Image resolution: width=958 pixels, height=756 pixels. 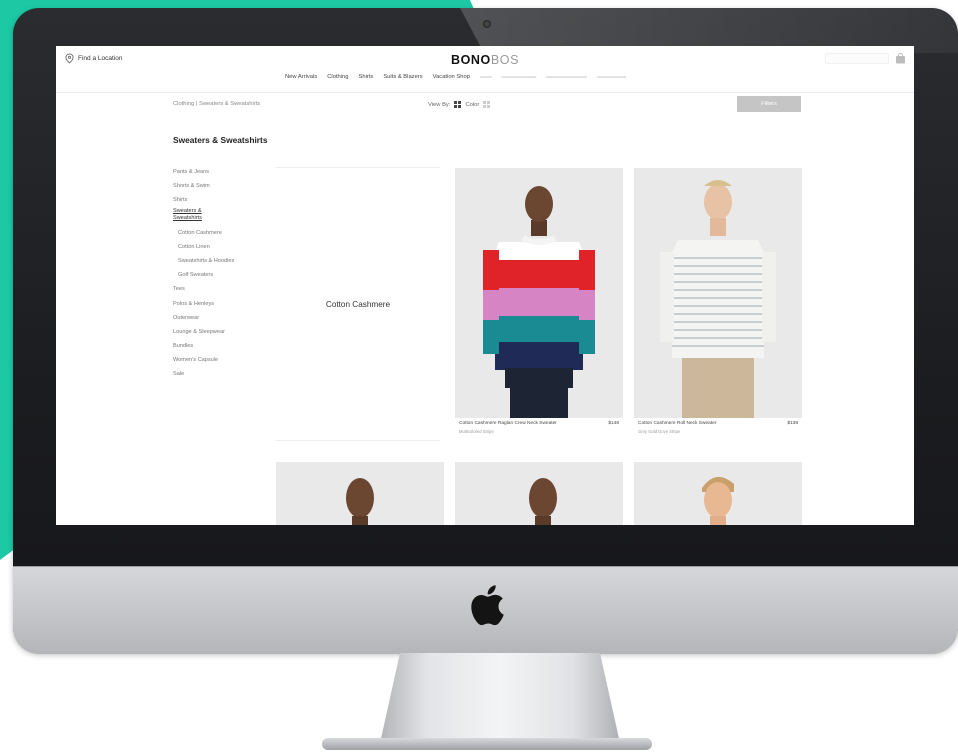 What do you see at coordinates (476, 431) in the screenshot?
I see `product-color: Multicolored Stripe` at bounding box center [476, 431].